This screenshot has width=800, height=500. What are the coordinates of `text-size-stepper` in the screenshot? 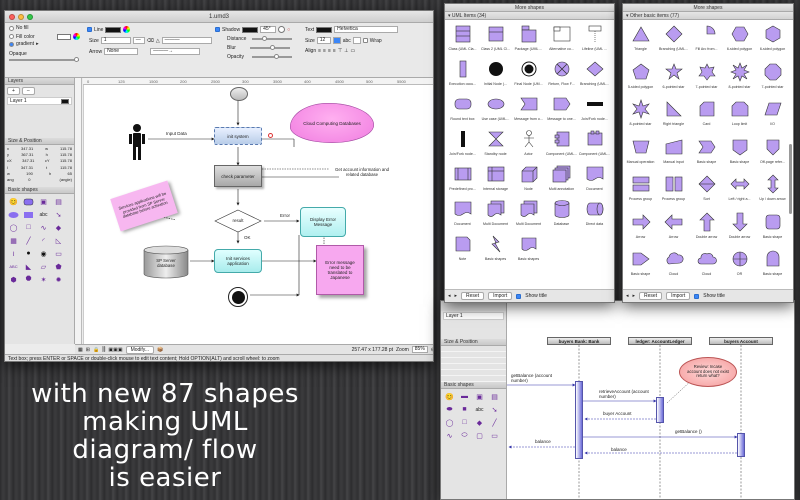 It's located at (336, 40).